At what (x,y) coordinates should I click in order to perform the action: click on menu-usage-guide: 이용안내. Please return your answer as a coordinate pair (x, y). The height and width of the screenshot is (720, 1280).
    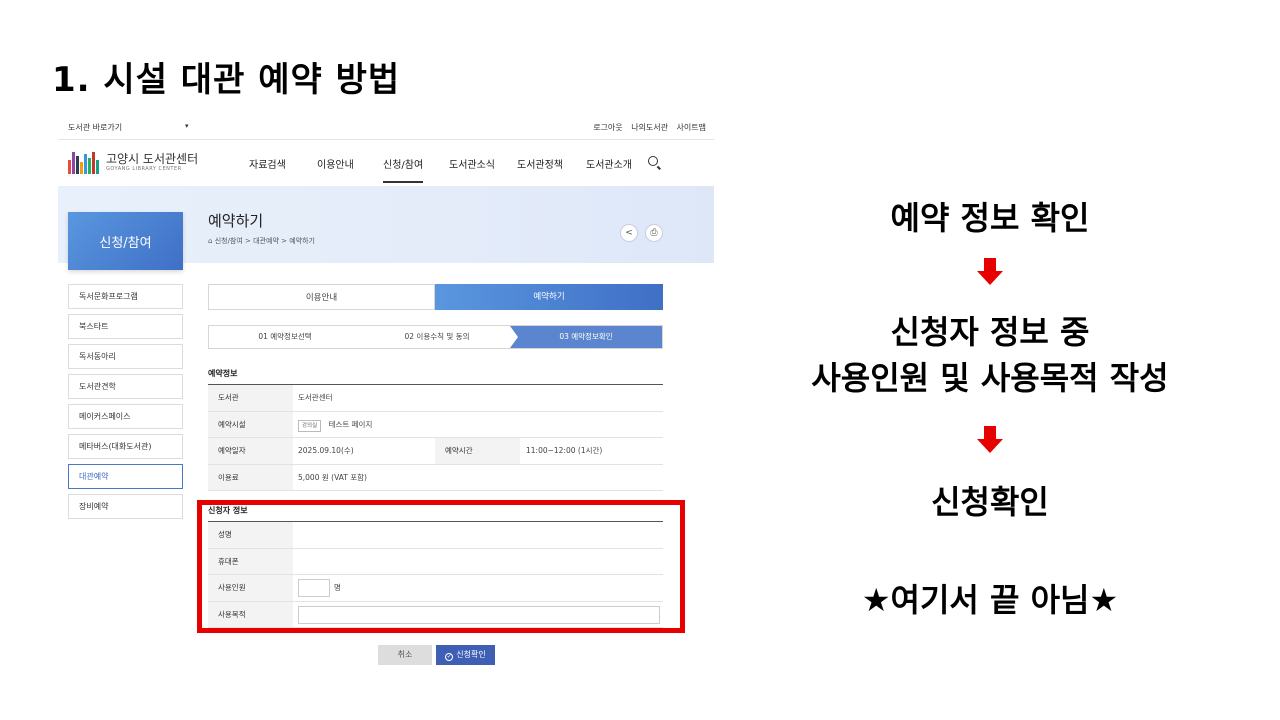
    Looking at the image, I should click on (335, 163).